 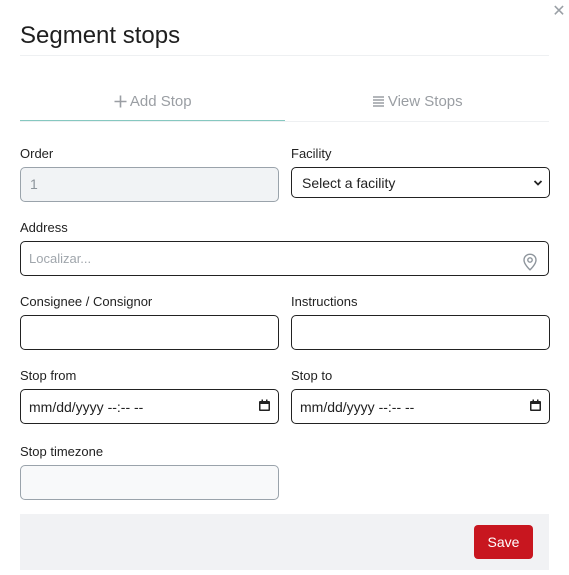 What do you see at coordinates (420, 332) in the screenshot?
I see `instructions-field` at bounding box center [420, 332].